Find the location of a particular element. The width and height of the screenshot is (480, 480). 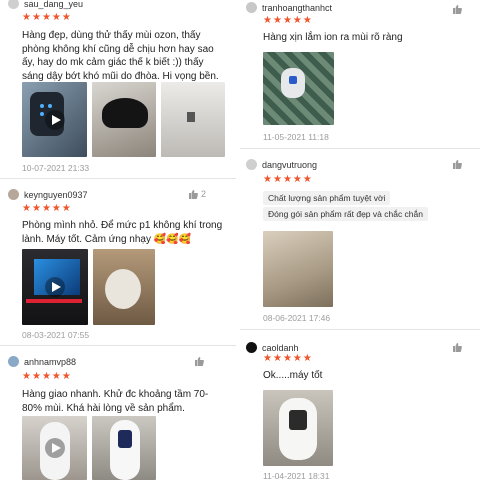

review-header: anhnamvp88 is located at coordinates (42, 361).